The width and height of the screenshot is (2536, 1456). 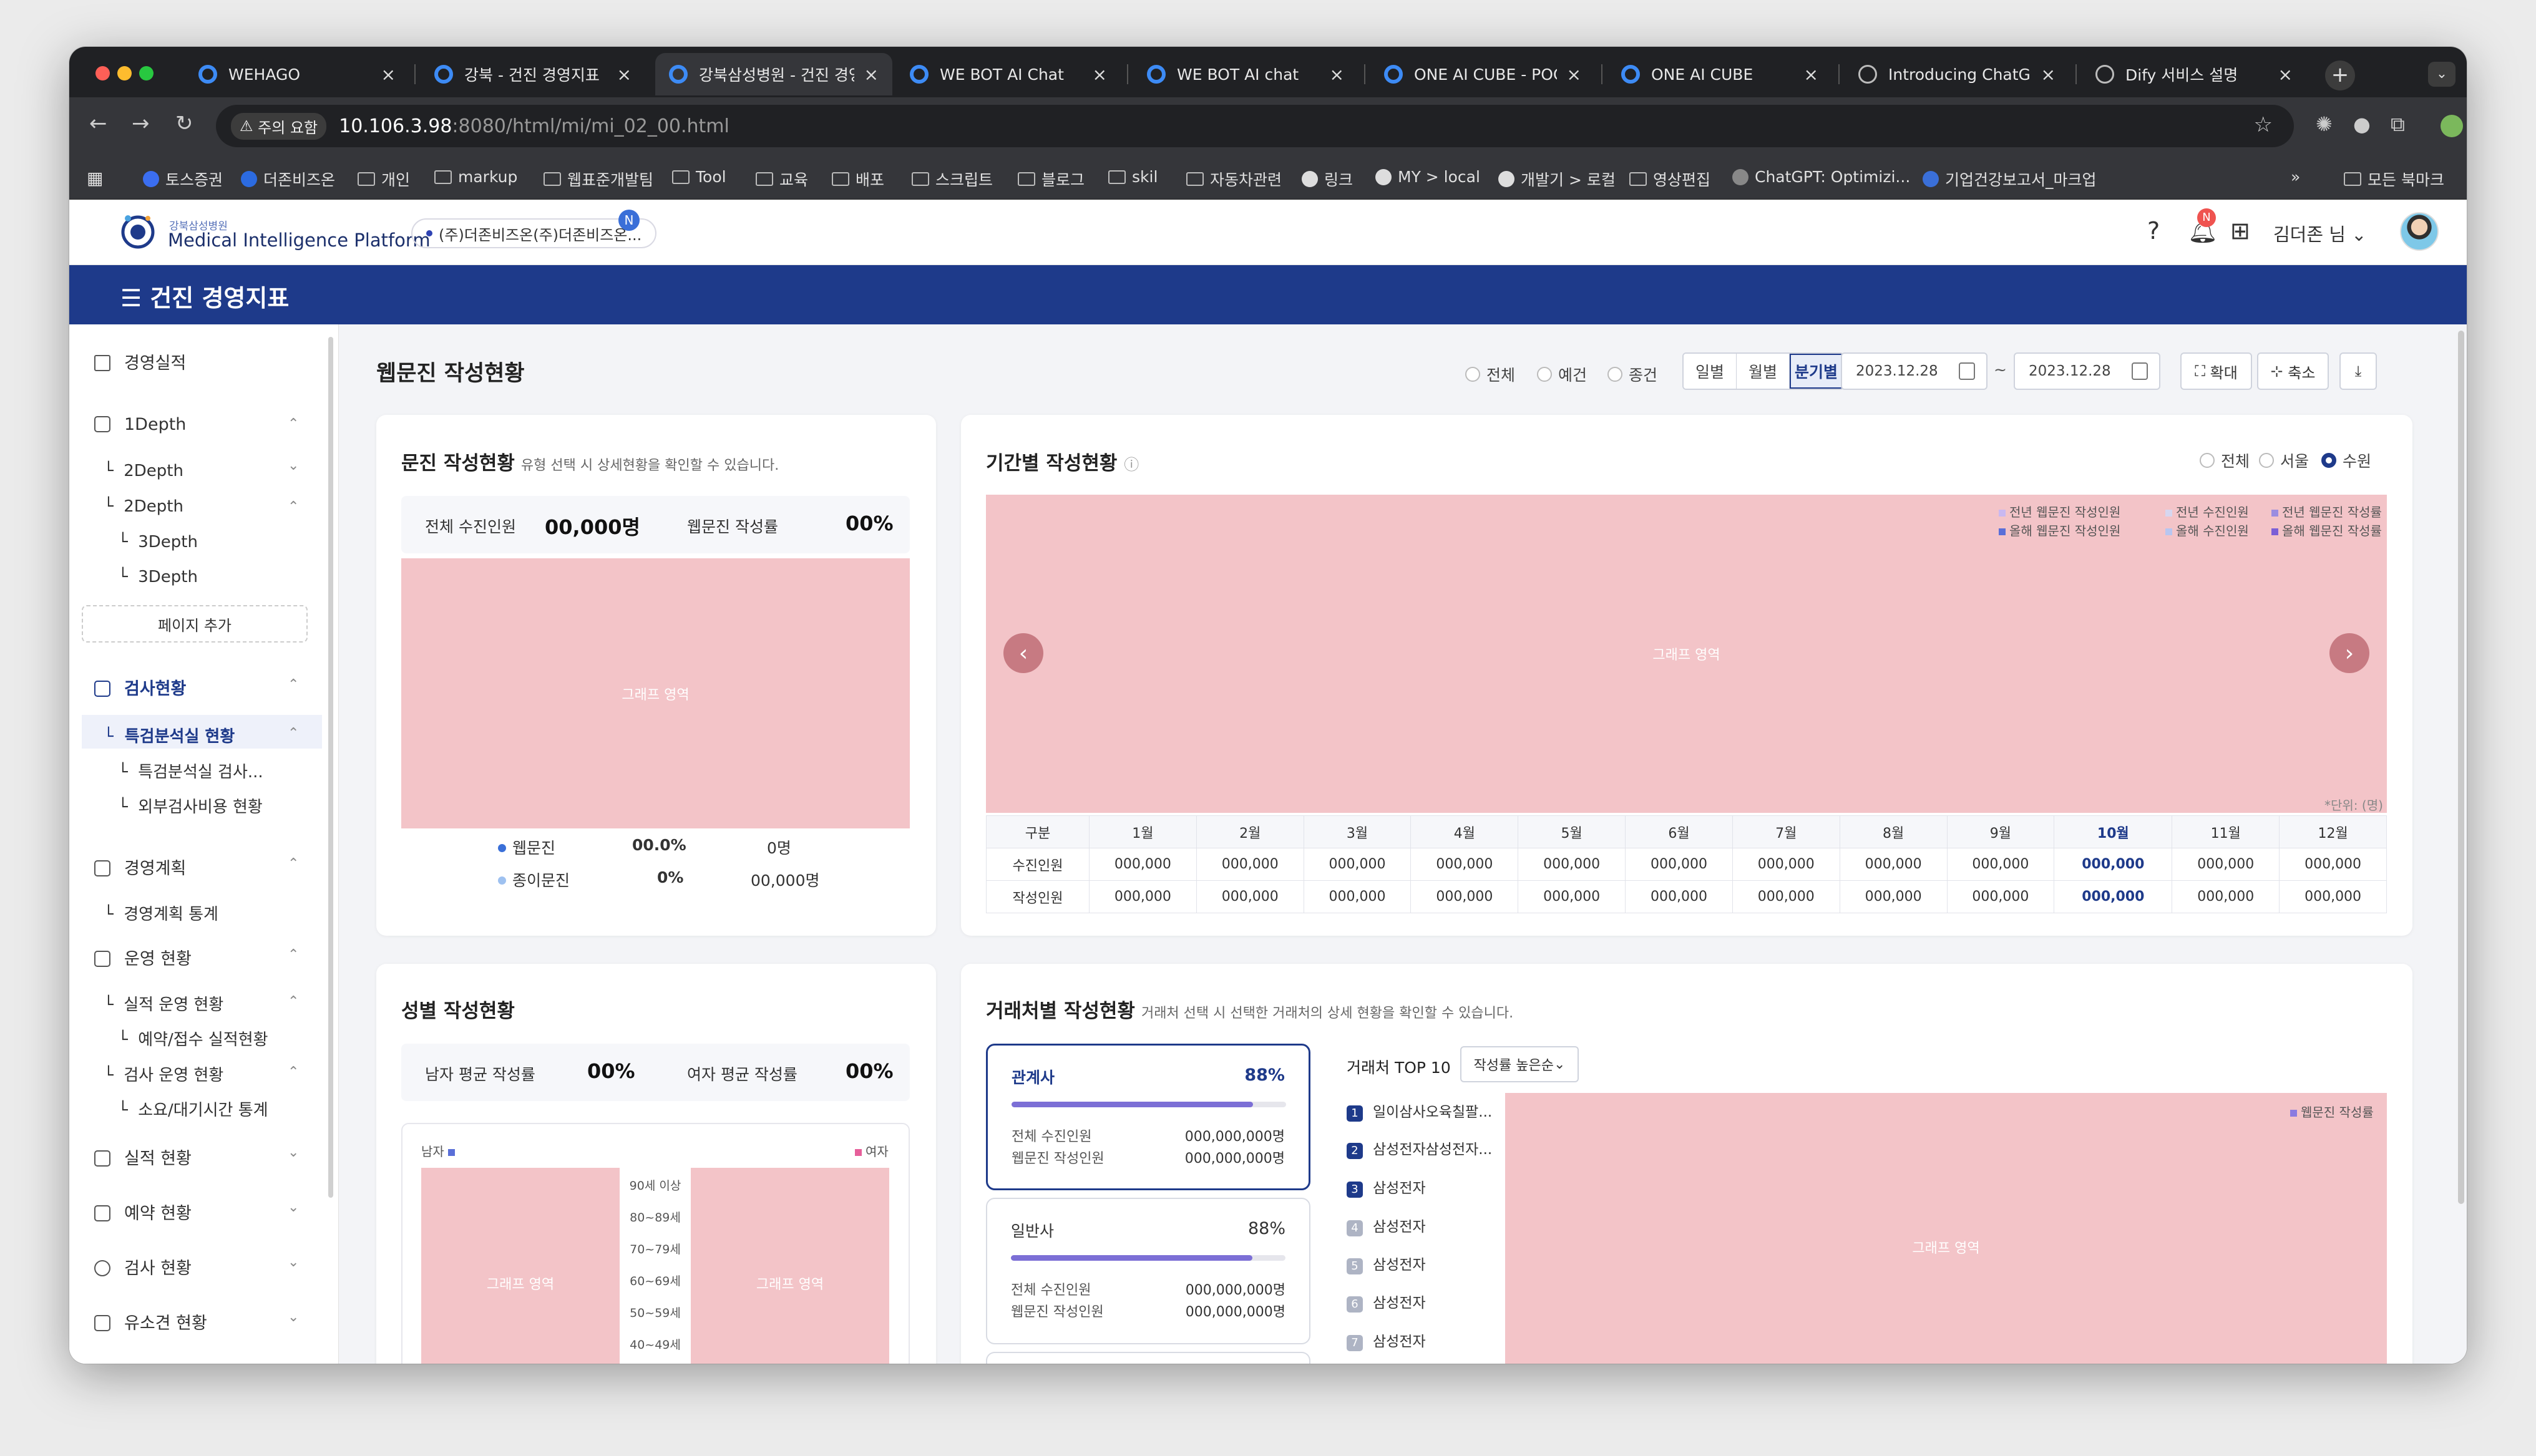 I want to click on bookmark: 기업건강보고서_마크업, so click(x=2010, y=179).